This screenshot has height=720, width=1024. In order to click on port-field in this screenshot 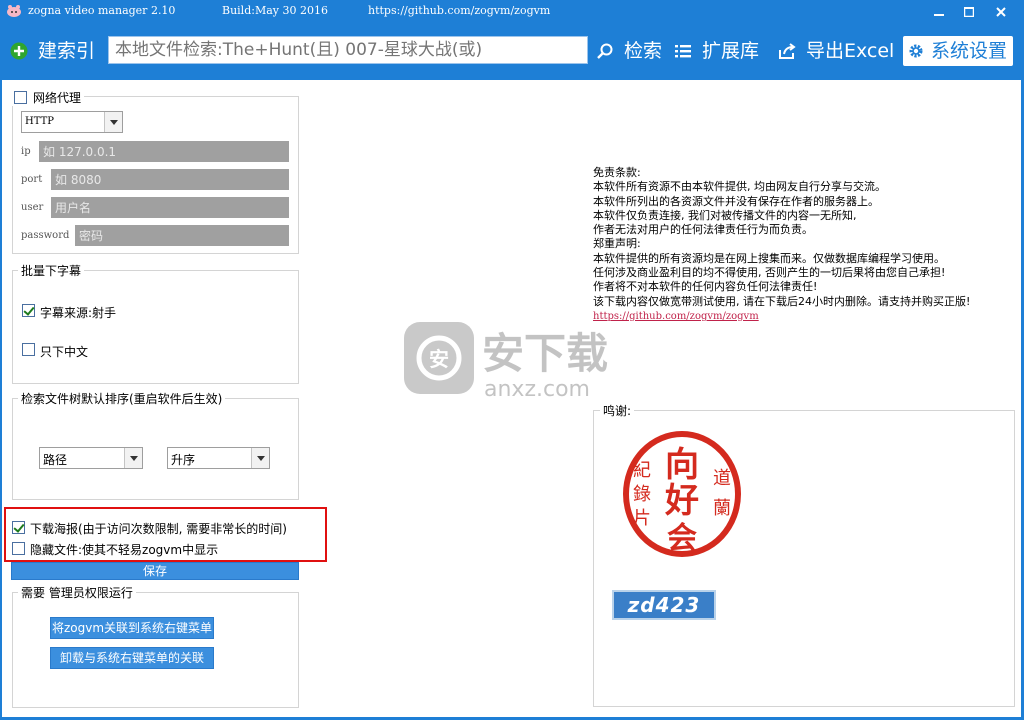, I will do `click(170, 179)`.